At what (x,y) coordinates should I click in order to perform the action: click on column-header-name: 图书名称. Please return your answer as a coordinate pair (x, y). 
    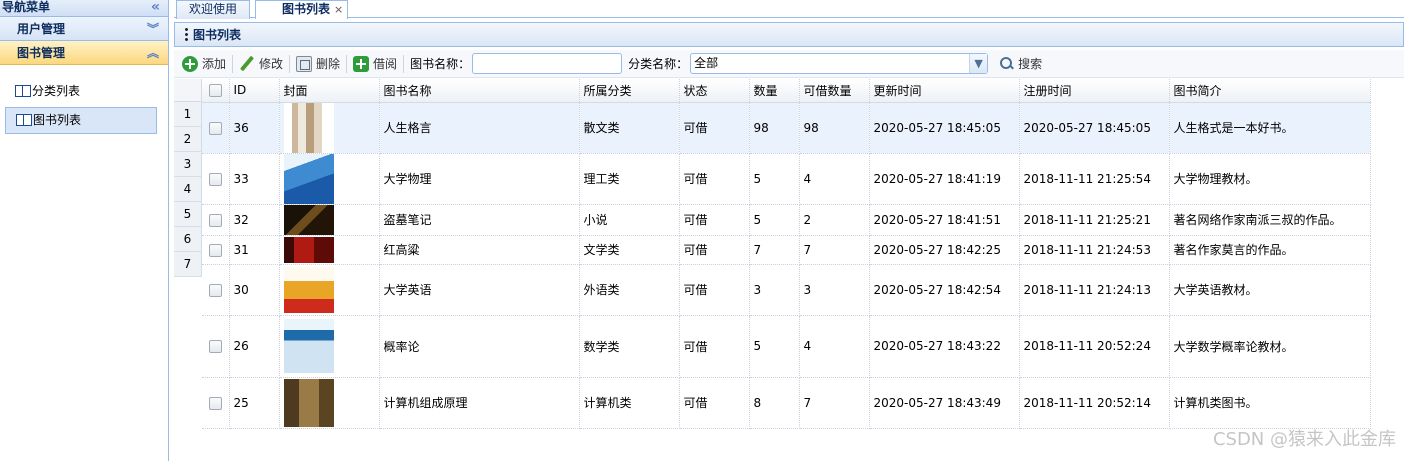
    Looking at the image, I should click on (479, 91).